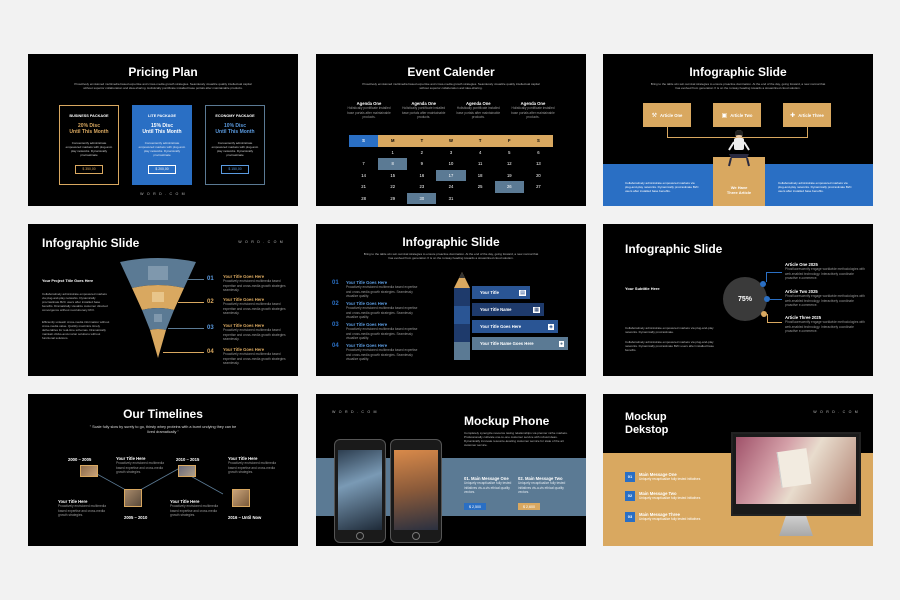 This screenshot has height=600, width=900. What do you see at coordinates (509, 153) in the screenshot?
I see `calendar-day: 5` at bounding box center [509, 153].